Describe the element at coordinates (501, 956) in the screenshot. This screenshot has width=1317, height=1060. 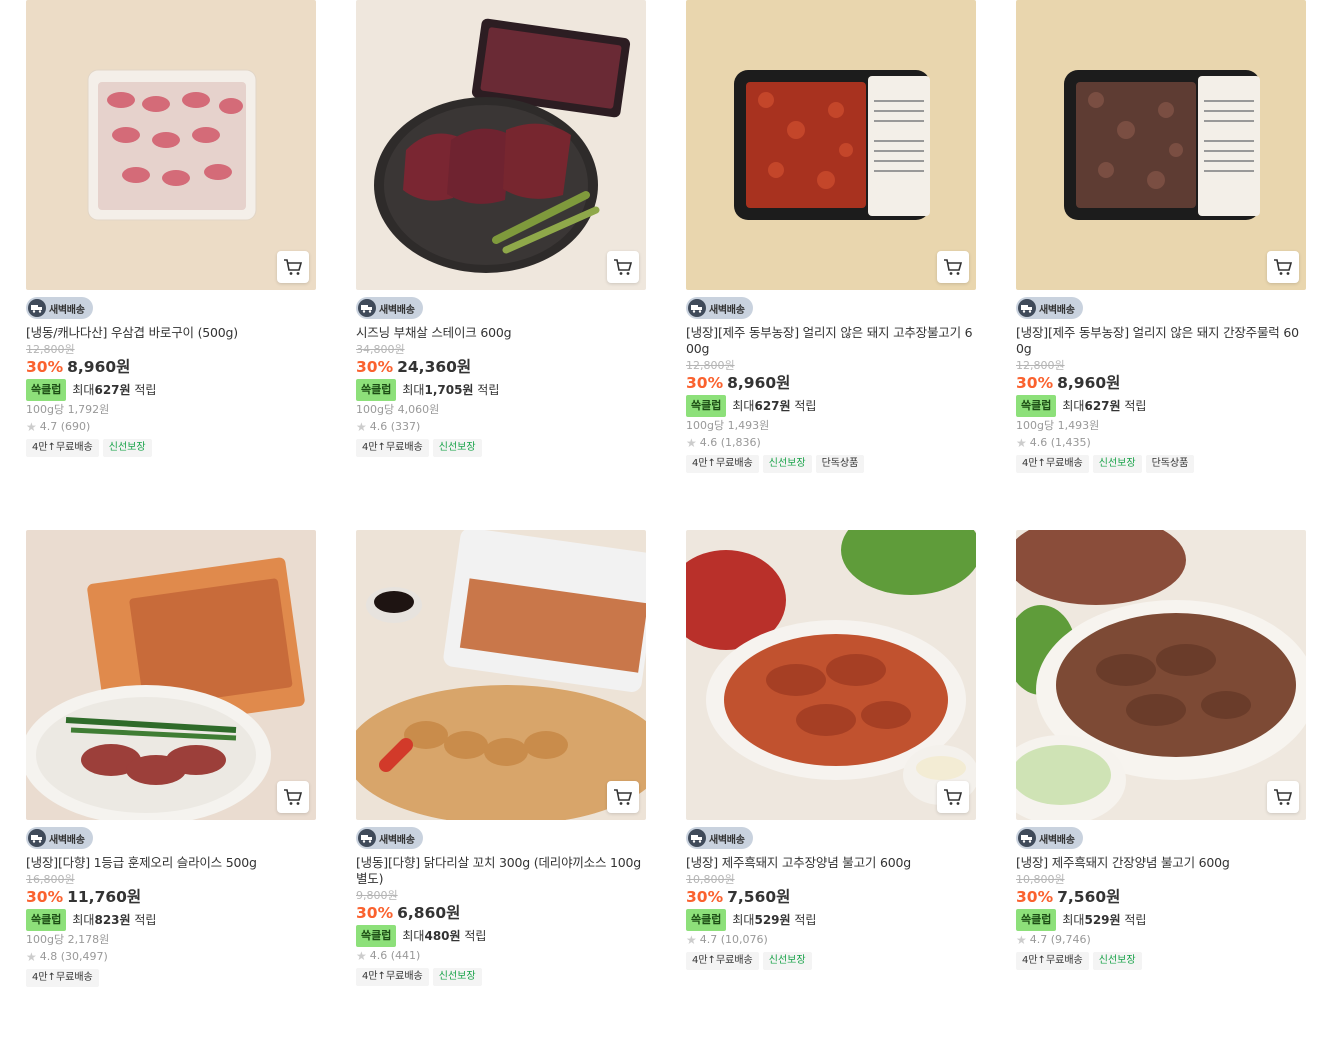
I see `rating: ★ 4.6 (441)` at that location.